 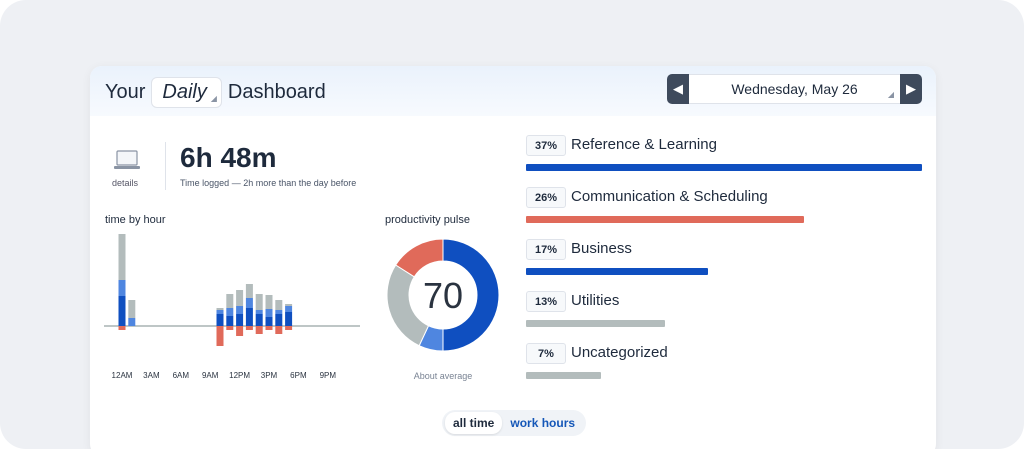 I want to click on date-select: Wednesday, May 26 ◢, so click(x=794, y=89).